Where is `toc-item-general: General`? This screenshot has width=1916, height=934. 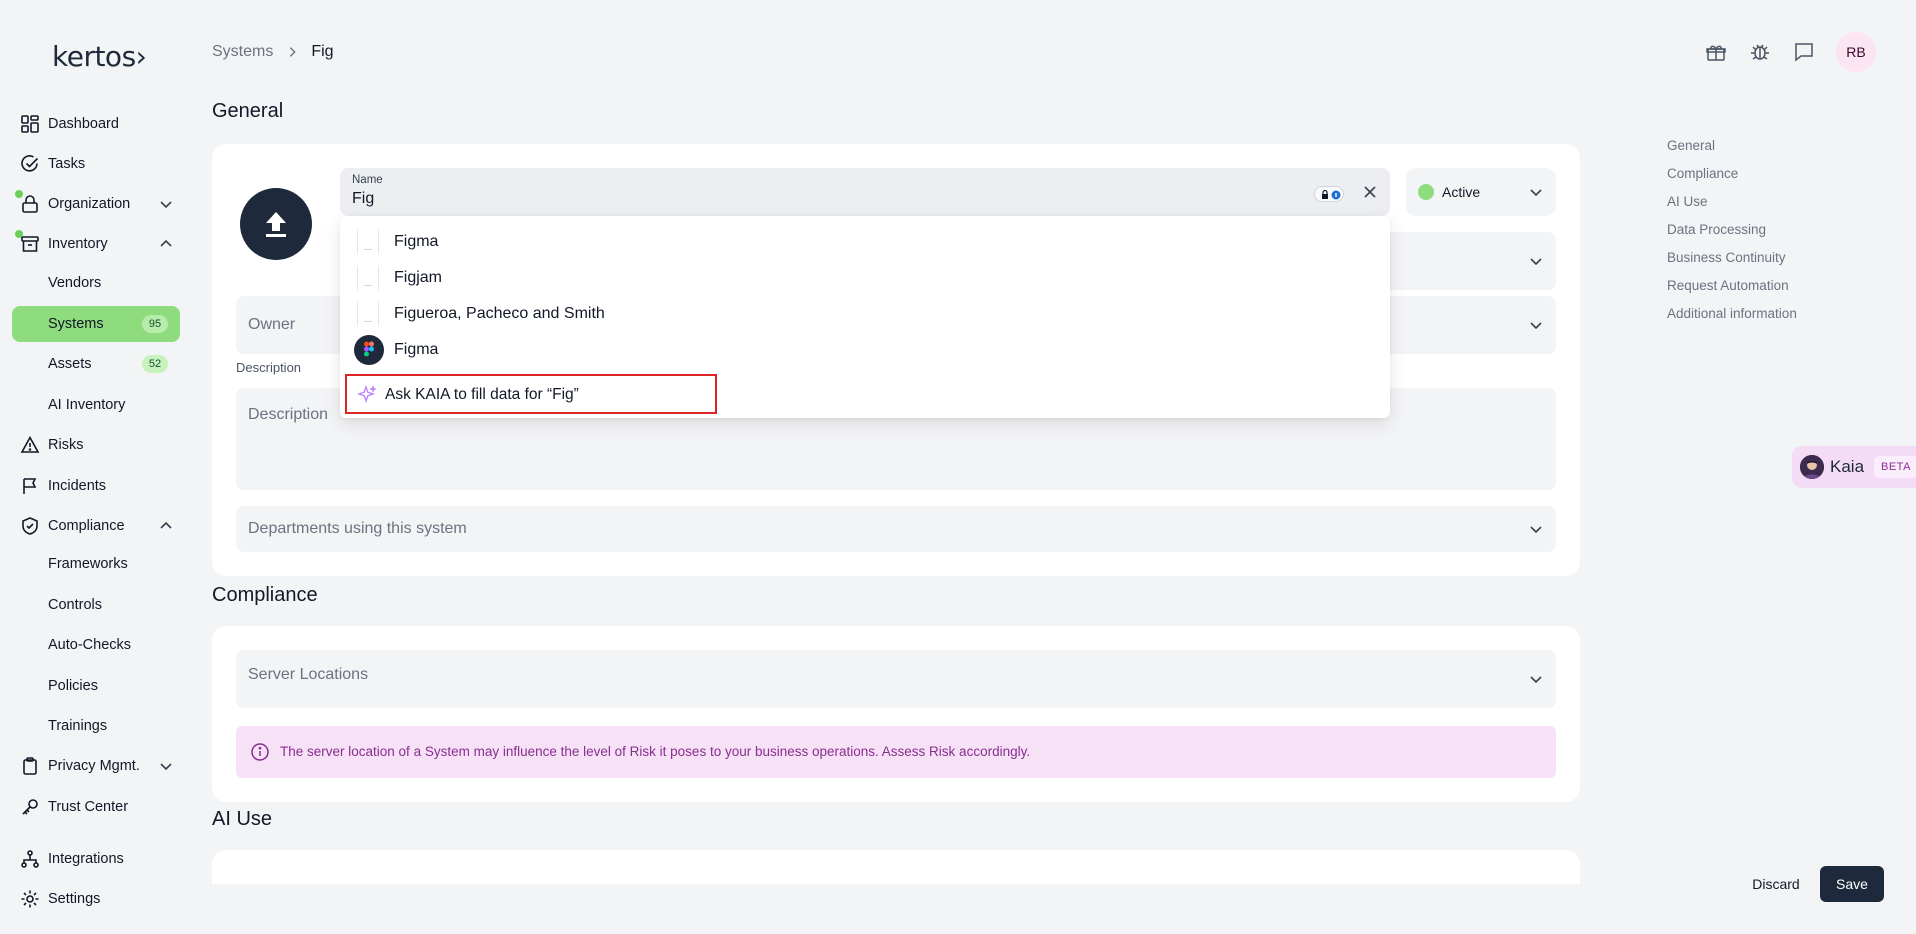
toc-item-general: General is located at coordinates (1732, 150).